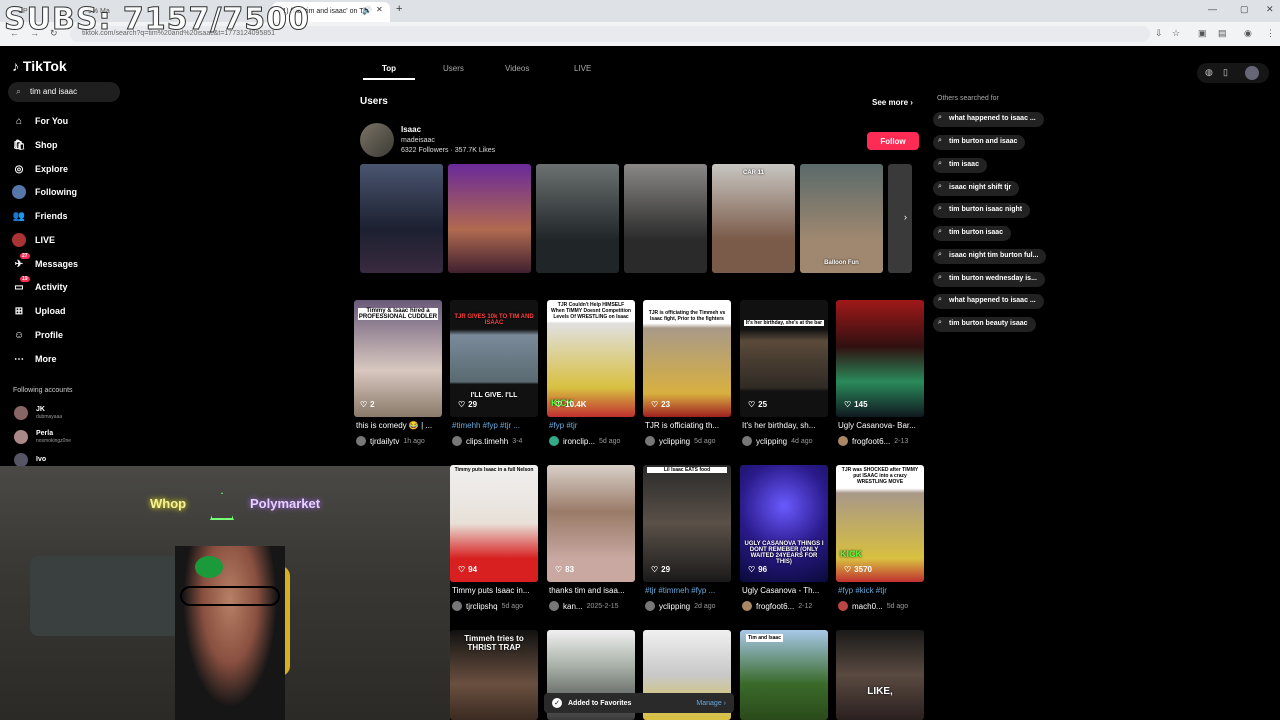 This screenshot has width=1280, height=720. Describe the element at coordinates (498, 441) in the screenshot. I see `video-meta: clips.timehh 3-4` at that location.